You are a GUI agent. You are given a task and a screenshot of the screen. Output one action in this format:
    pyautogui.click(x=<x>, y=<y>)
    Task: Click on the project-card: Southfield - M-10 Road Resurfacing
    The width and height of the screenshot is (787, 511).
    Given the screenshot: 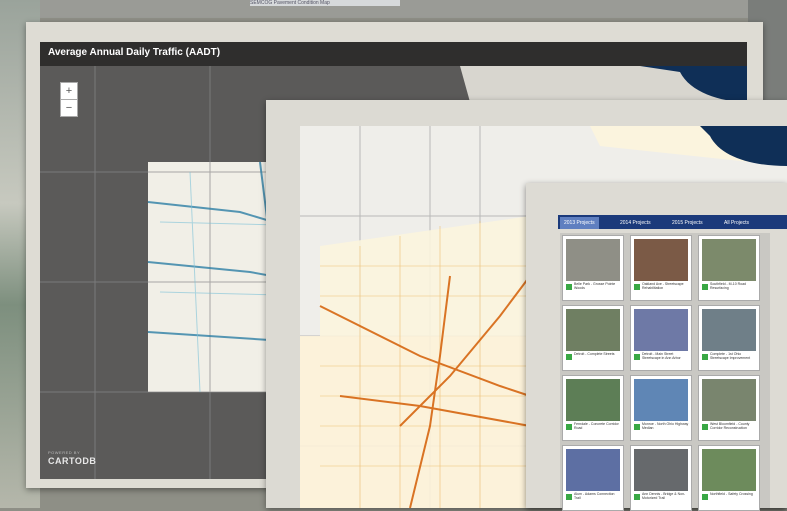 What is the action you would take?
    pyautogui.click(x=729, y=268)
    